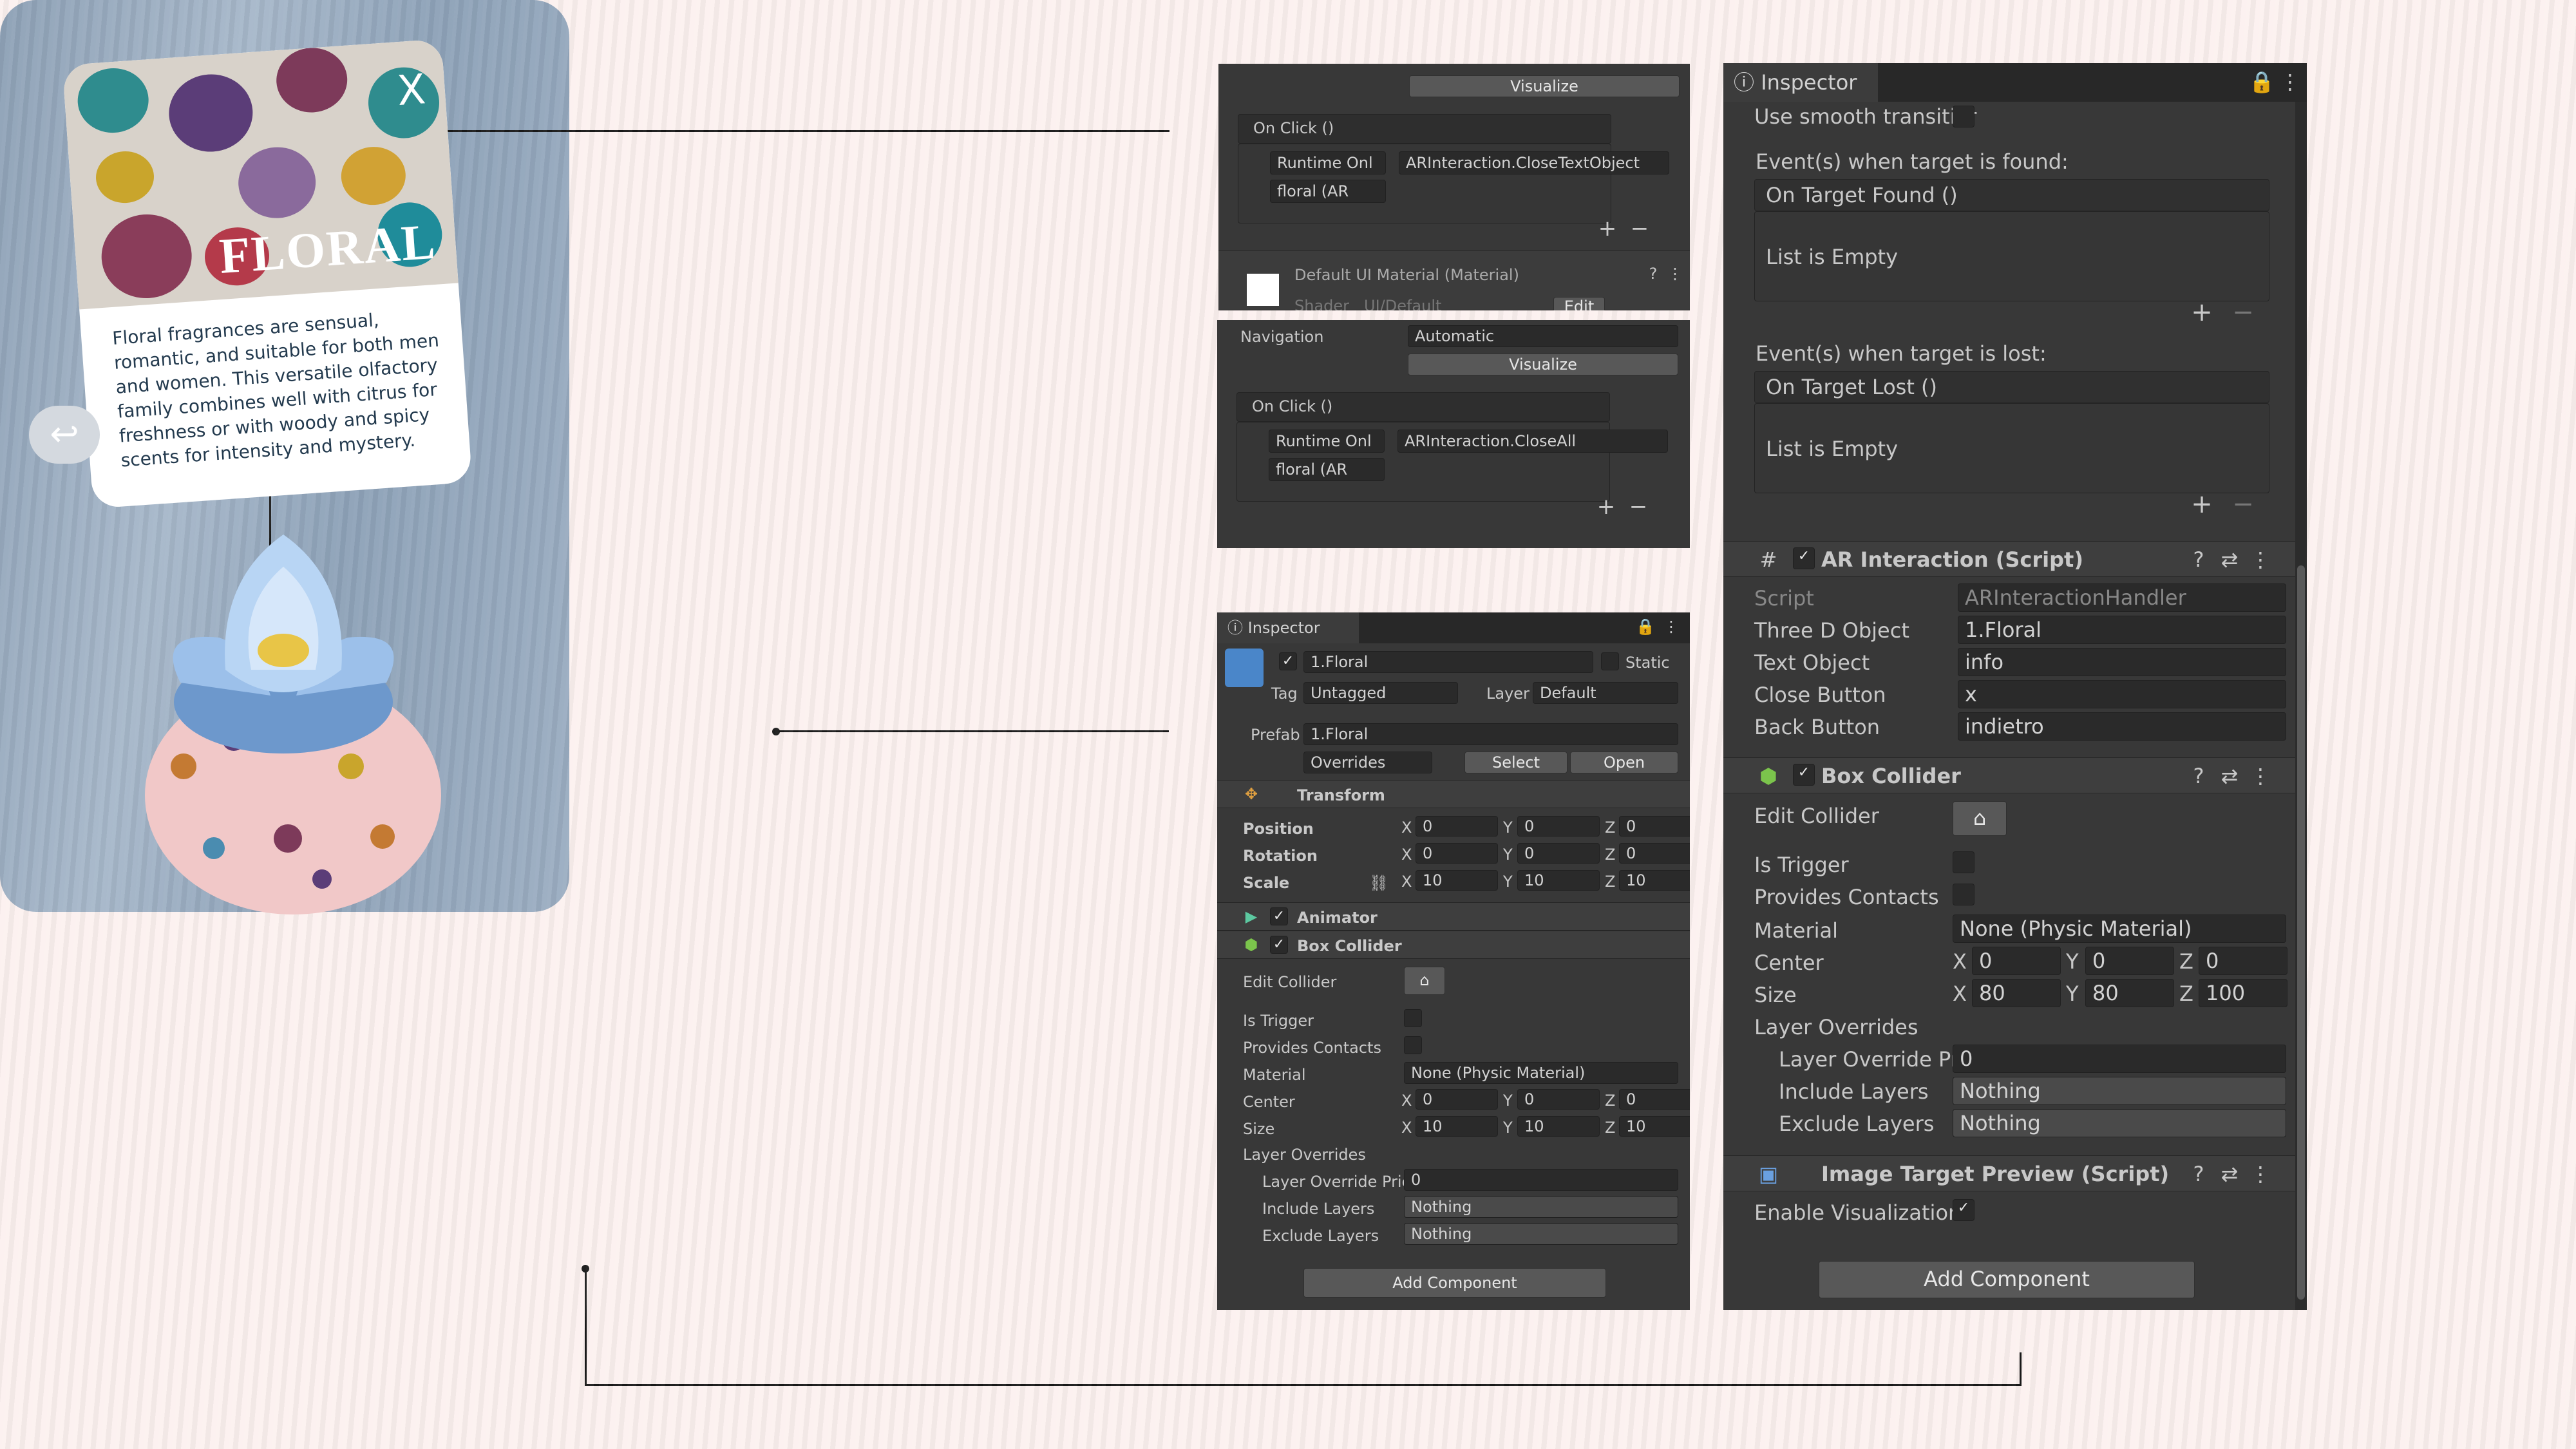  What do you see at coordinates (1279, 916) in the screenshot?
I see `animator-checkbox: ✓` at bounding box center [1279, 916].